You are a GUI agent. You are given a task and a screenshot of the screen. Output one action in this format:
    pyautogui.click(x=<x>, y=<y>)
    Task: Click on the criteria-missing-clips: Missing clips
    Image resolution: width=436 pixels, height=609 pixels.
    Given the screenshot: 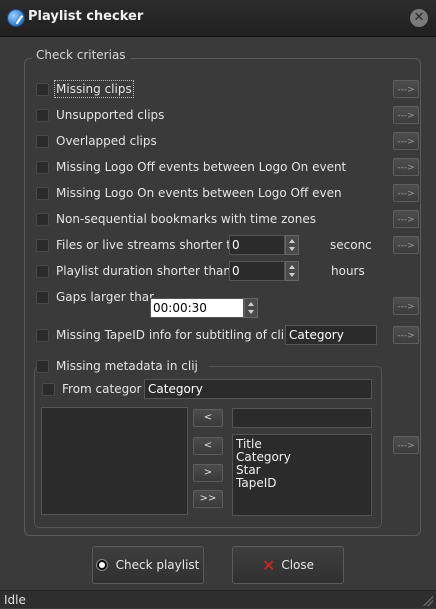 What is the action you would take?
    pyautogui.click(x=85, y=89)
    